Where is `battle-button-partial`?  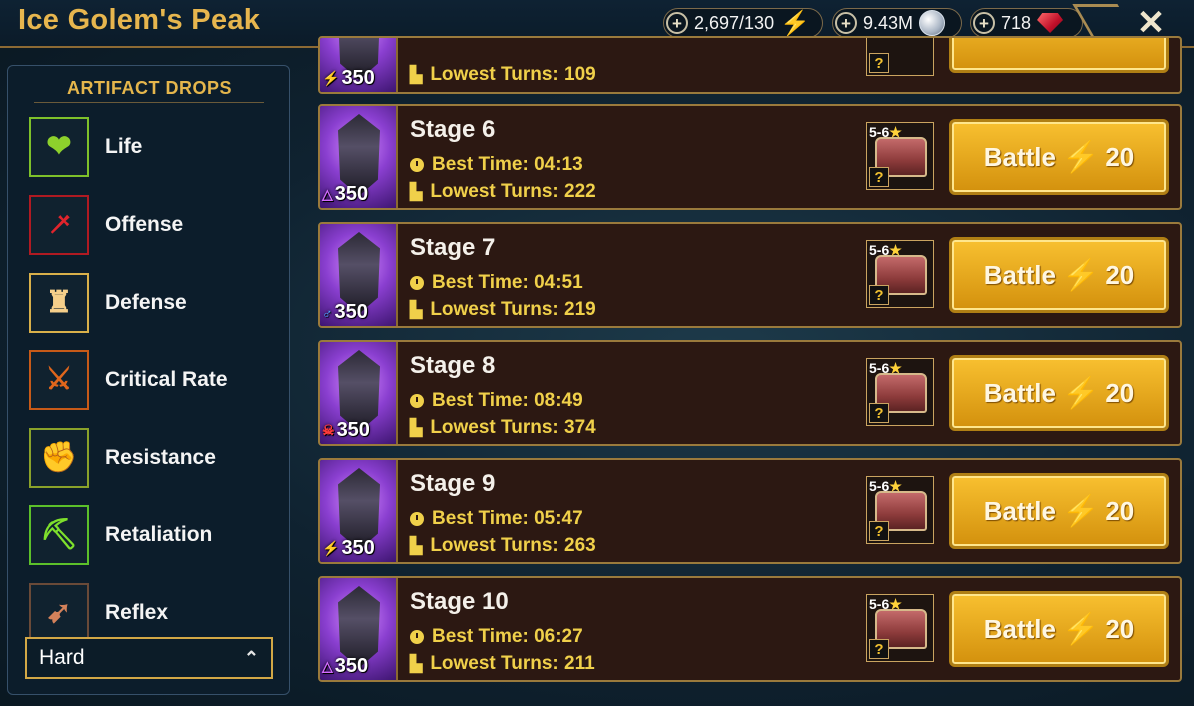
battle-button-partial is located at coordinates (1059, 54).